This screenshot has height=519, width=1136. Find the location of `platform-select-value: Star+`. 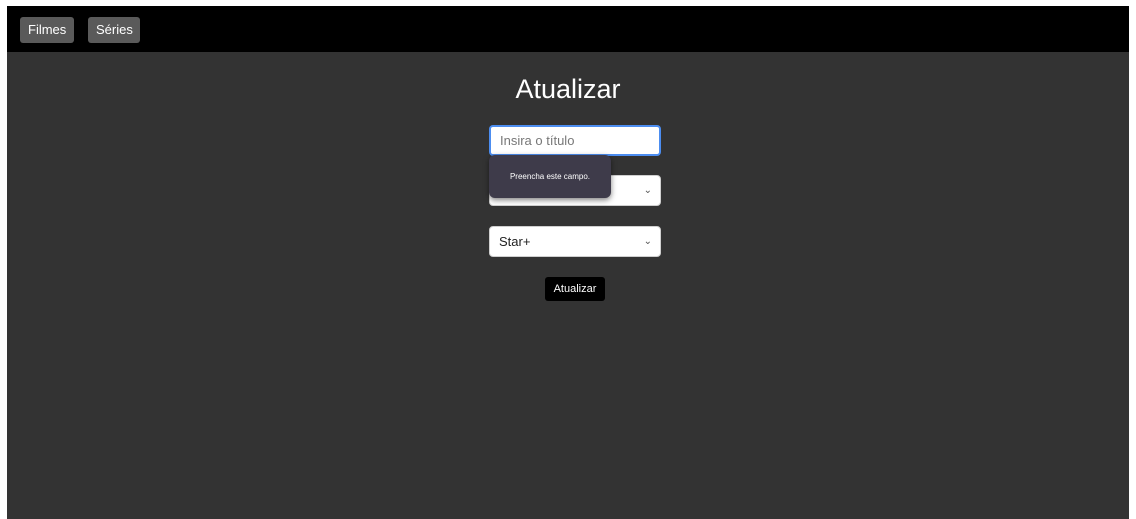

platform-select-value: Star+ is located at coordinates (515, 241).